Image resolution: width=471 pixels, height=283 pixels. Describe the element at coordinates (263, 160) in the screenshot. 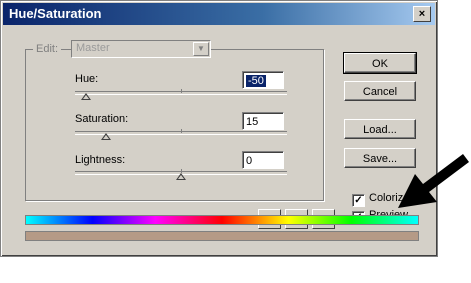

I see `lightness-field: 0` at that location.